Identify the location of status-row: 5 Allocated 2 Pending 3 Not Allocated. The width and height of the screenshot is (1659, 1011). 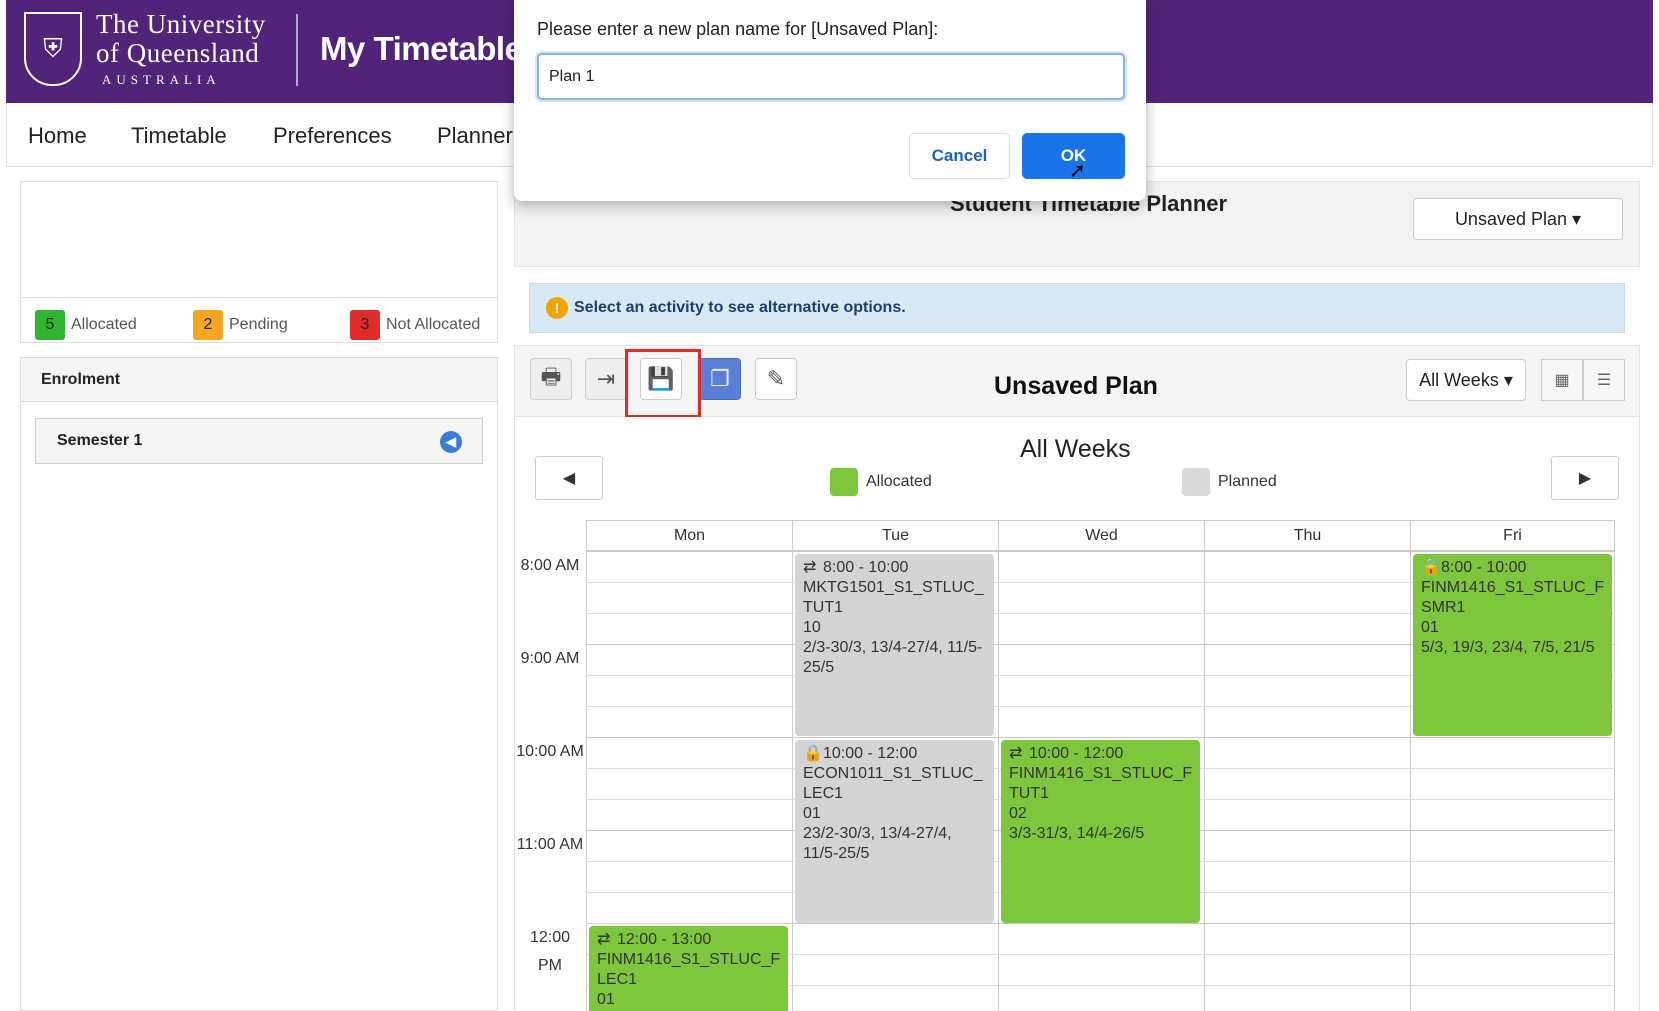
(259, 320).